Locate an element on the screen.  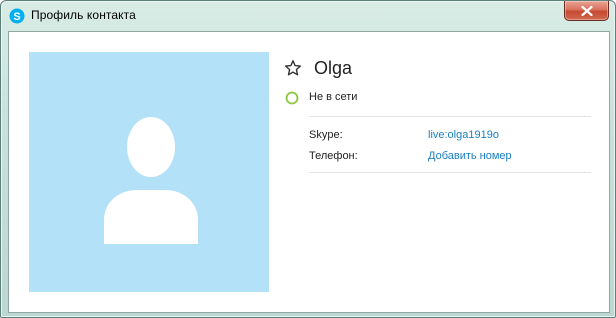
close-button is located at coordinates (586, 11).